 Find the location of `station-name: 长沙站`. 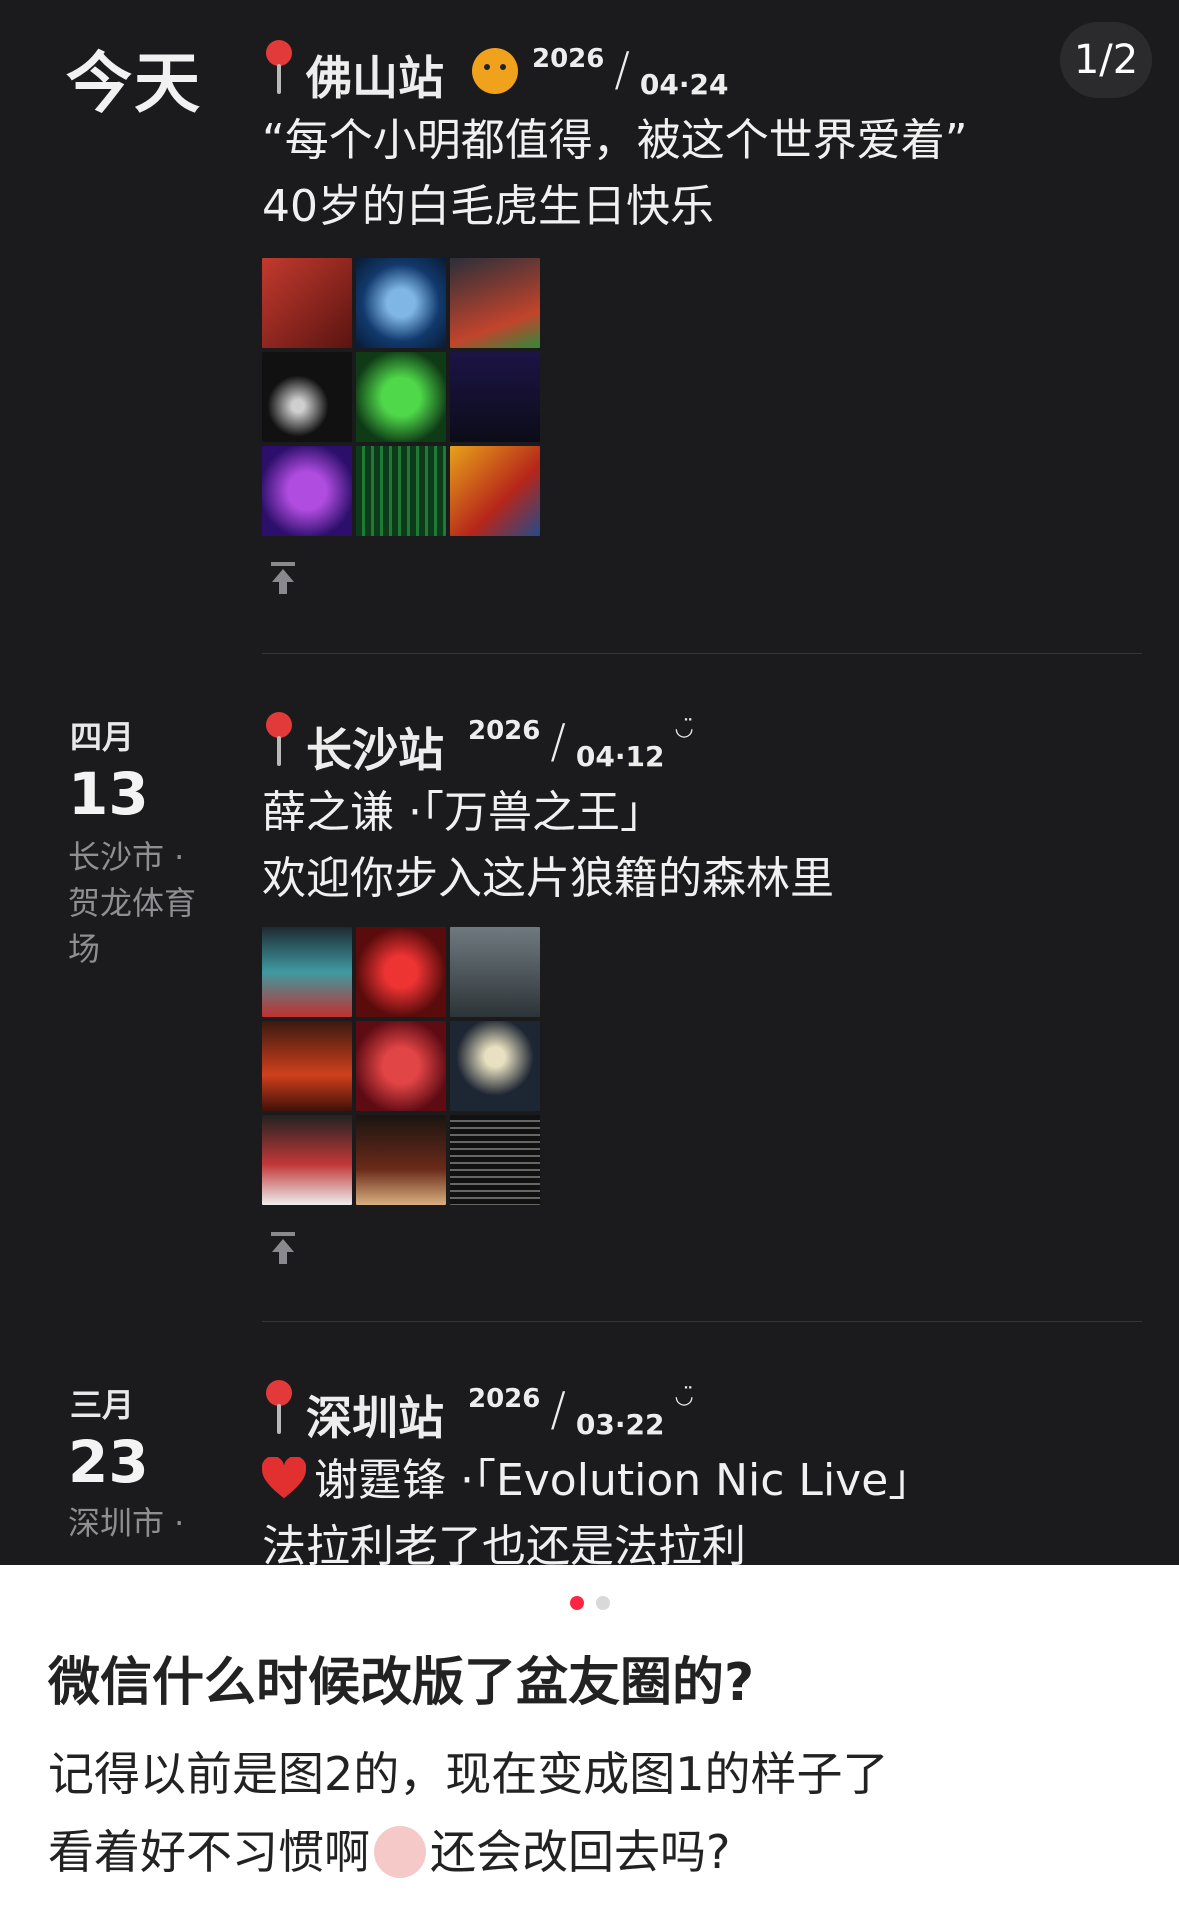

station-name: 长沙站 is located at coordinates (375, 750).